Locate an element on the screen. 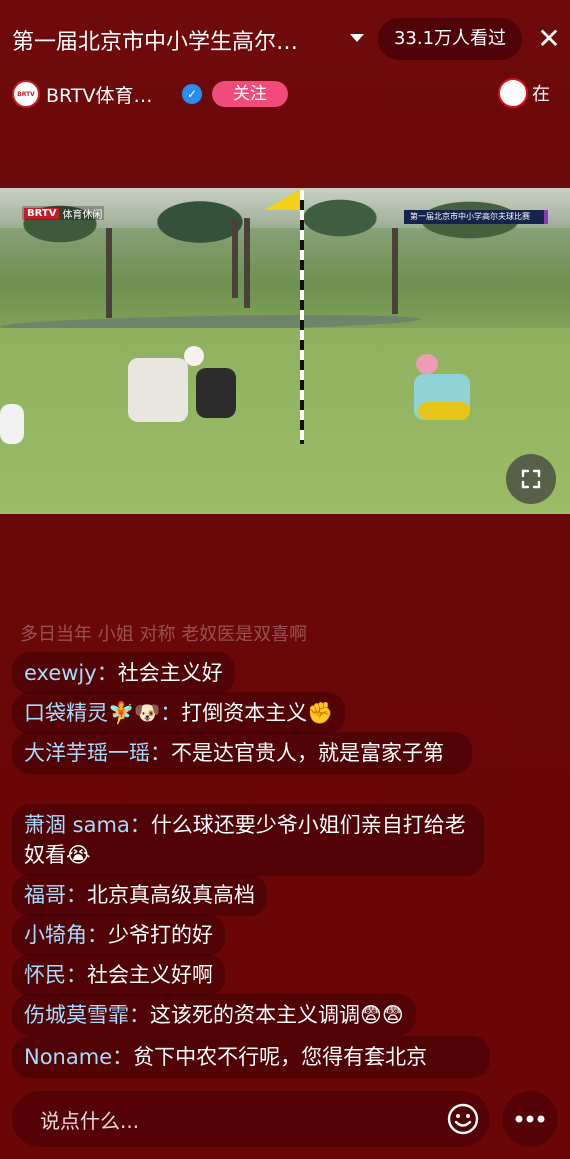 Image resolution: width=570 pixels, height=1159 pixels. chat-message: 小犄角：少爷打的好 is located at coordinates (118, 935).